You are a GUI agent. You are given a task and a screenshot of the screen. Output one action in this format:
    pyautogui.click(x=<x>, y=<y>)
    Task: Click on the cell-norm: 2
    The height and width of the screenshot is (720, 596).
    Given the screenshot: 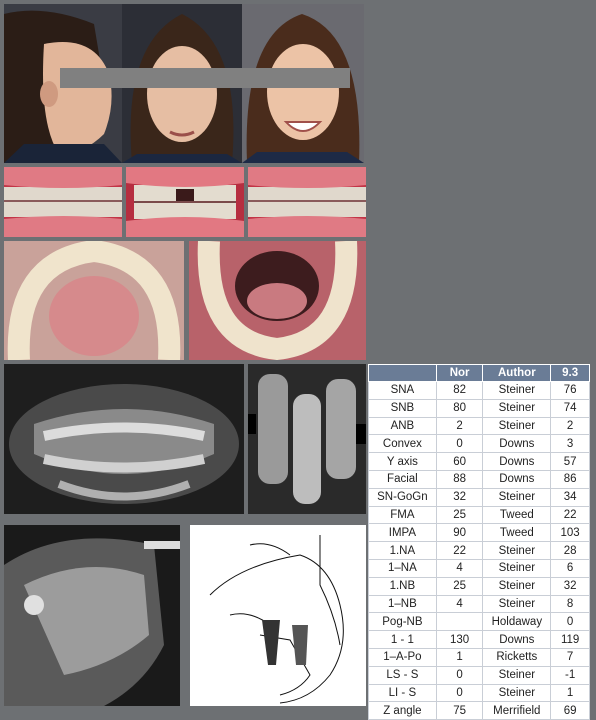 What is the action you would take?
    pyautogui.click(x=459, y=426)
    